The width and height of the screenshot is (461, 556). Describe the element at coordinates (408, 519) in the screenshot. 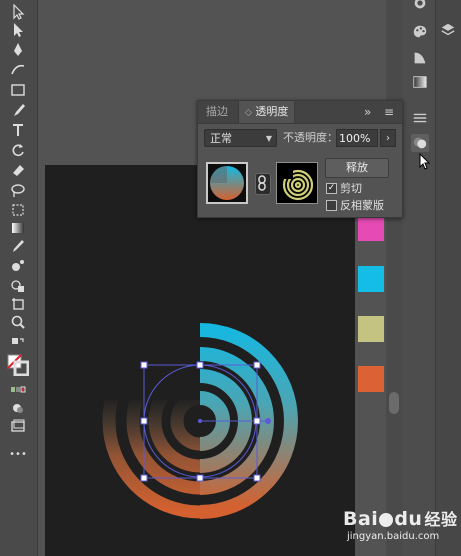

I see `watermark-brand-du: du` at that location.